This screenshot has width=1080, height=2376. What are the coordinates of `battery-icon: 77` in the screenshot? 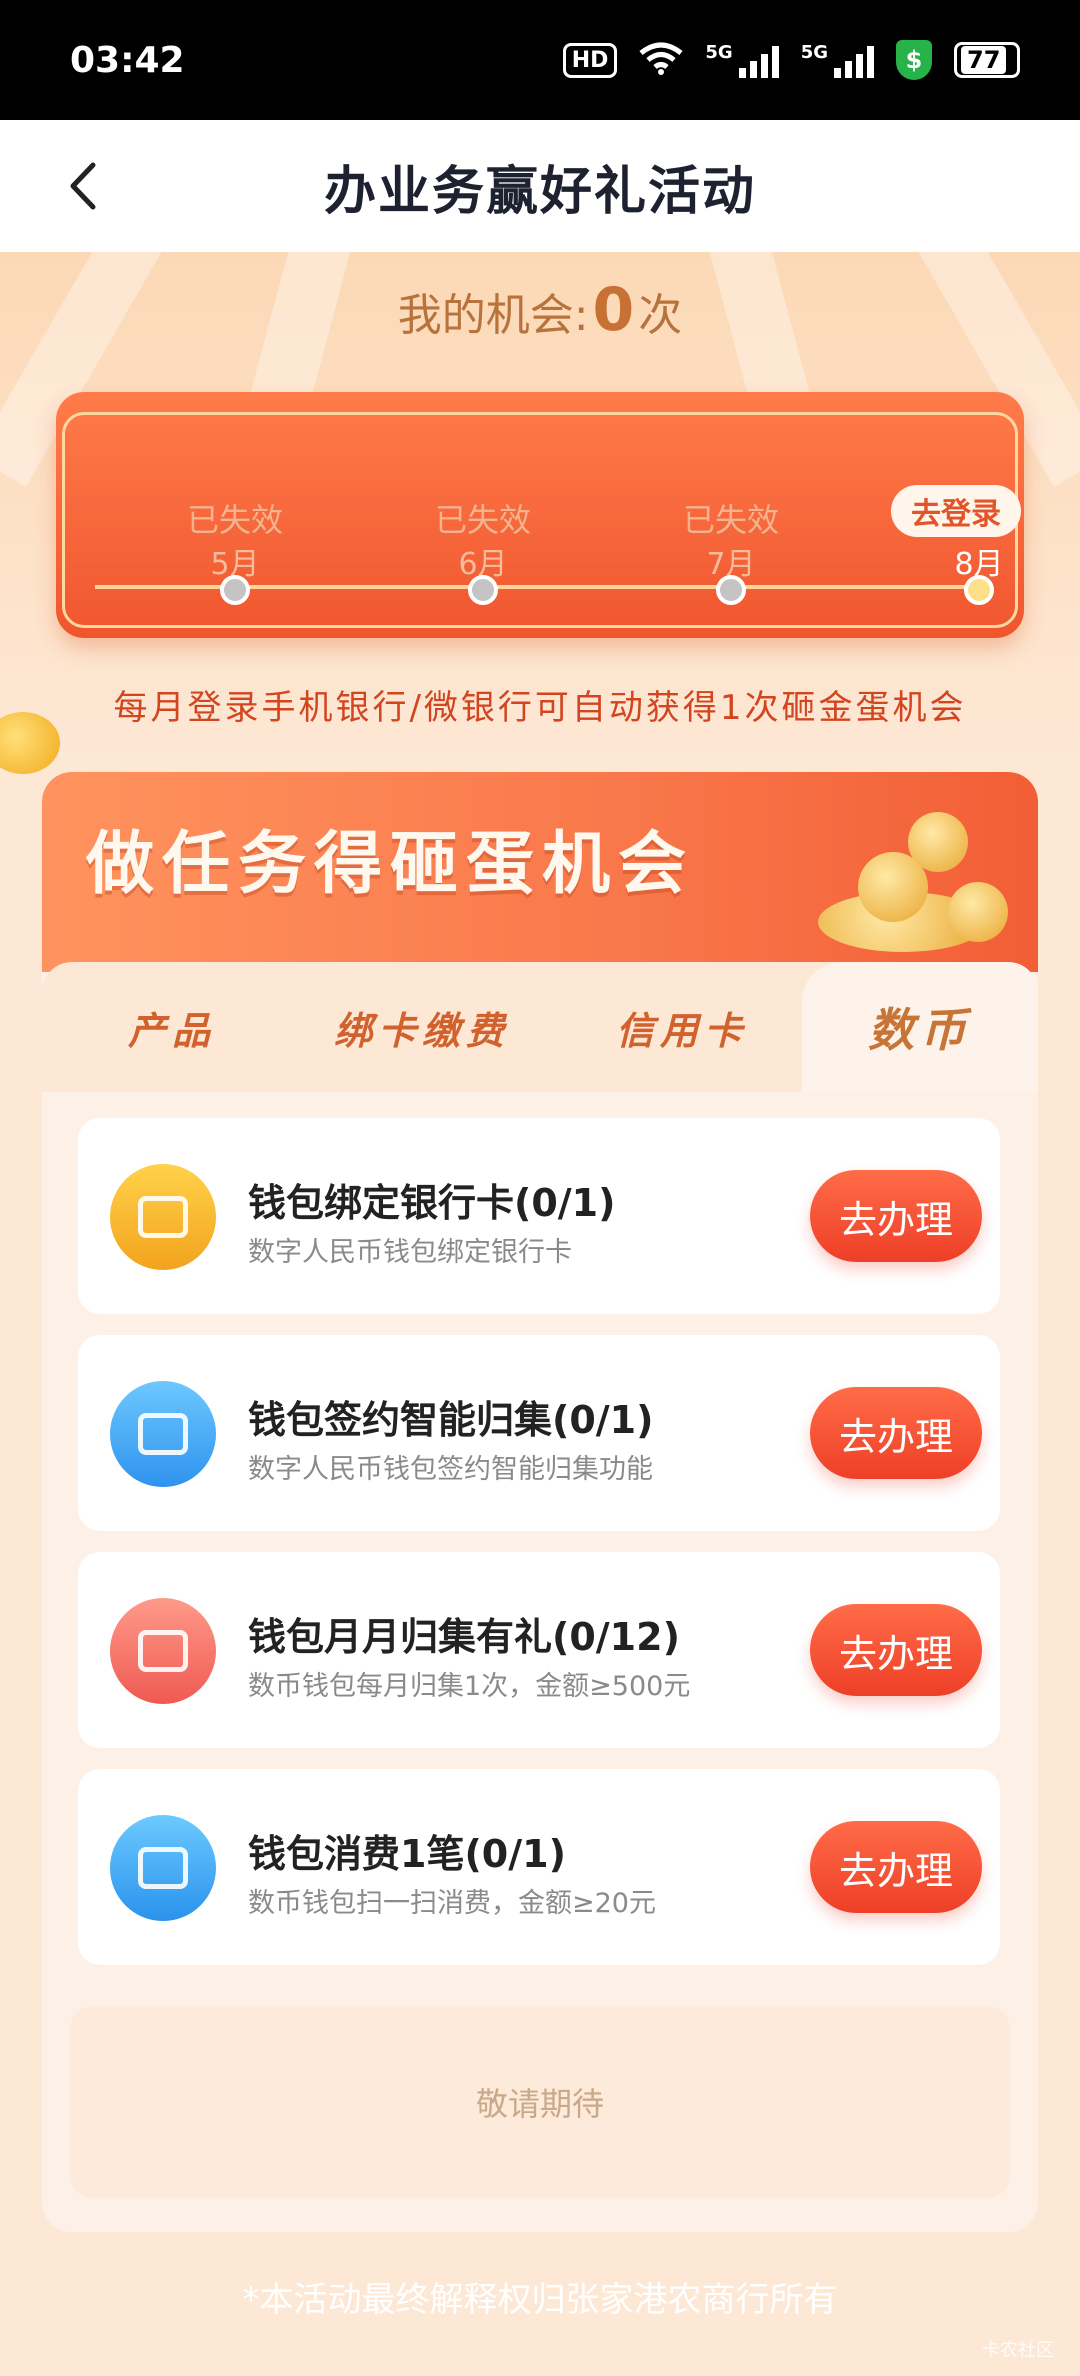 It's located at (987, 60).